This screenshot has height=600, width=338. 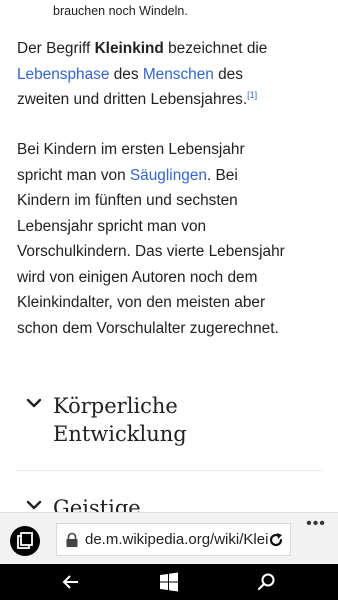 I want to click on section-title-line: Geistige, so click(x=97, y=504).